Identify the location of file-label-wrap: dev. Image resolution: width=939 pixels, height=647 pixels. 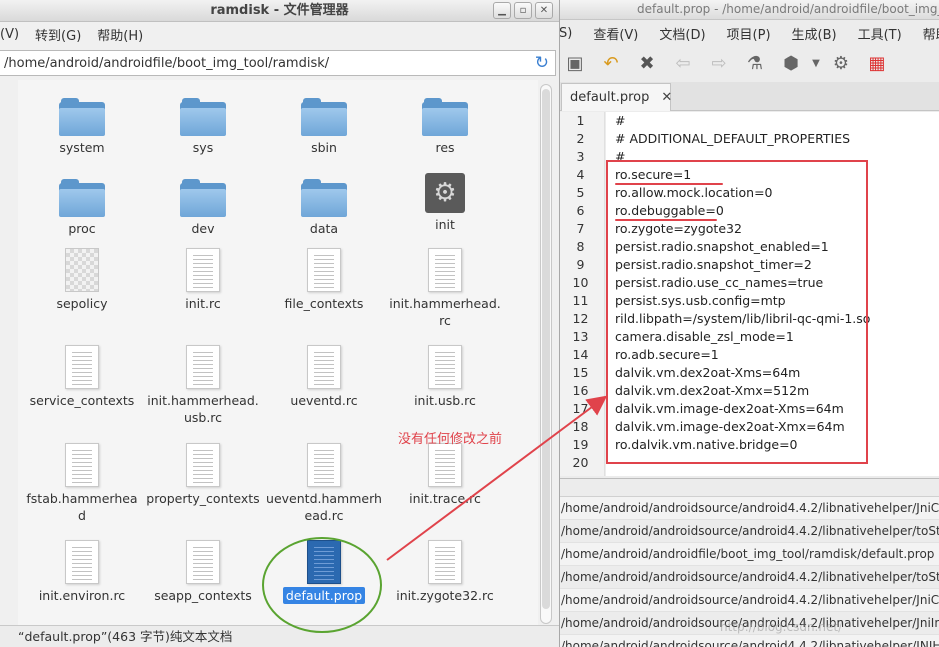
(203, 228).